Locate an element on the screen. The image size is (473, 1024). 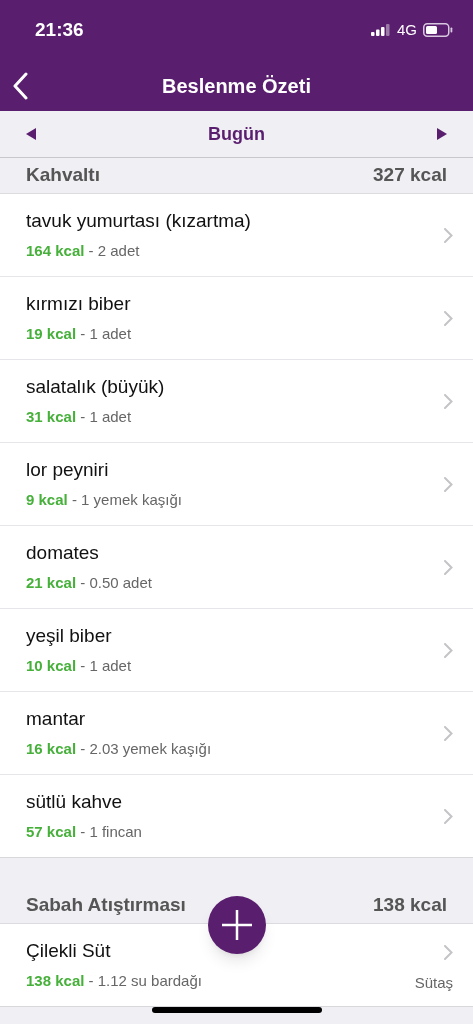
food-name: mantar is located at coordinates (56, 719).